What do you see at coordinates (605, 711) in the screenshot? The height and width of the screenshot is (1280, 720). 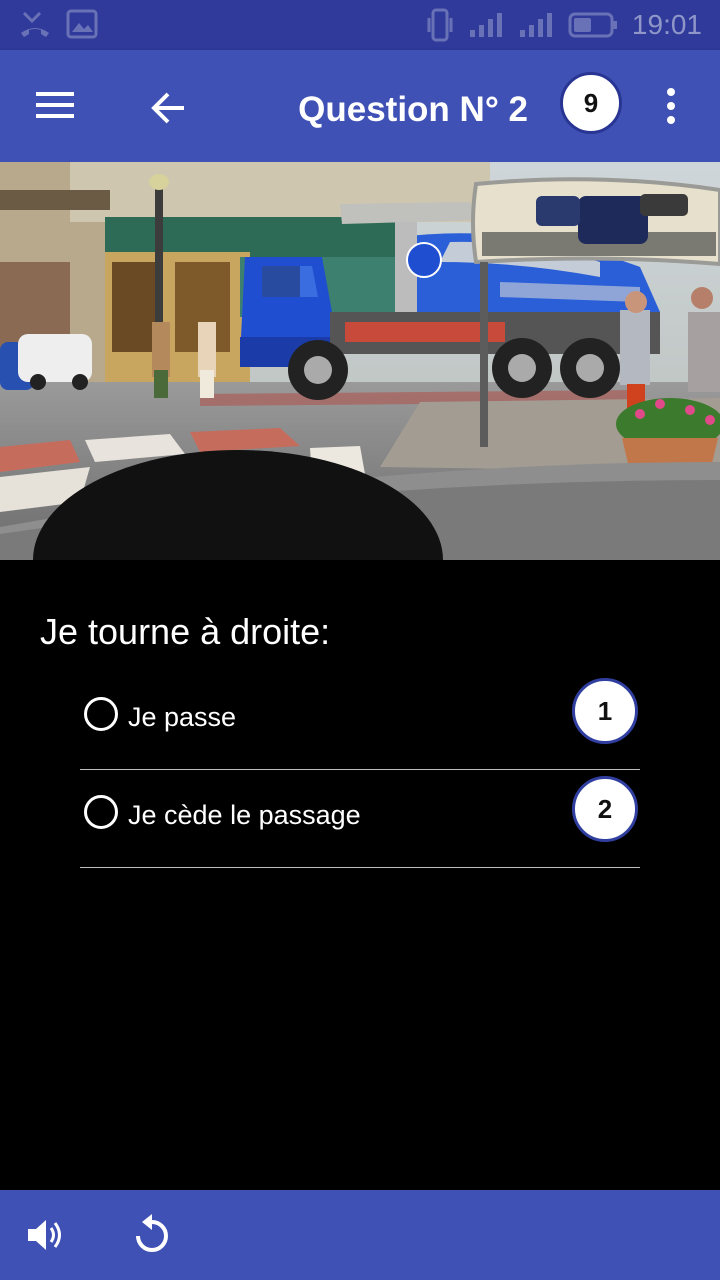 I see `answer-number-badge: 1` at bounding box center [605, 711].